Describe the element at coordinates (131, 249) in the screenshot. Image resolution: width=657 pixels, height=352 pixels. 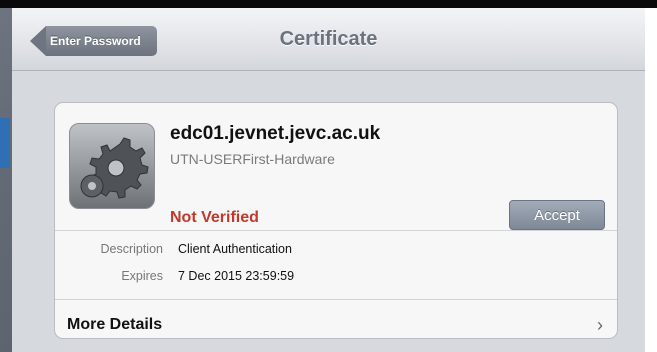
I see `description-label: Description` at that location.